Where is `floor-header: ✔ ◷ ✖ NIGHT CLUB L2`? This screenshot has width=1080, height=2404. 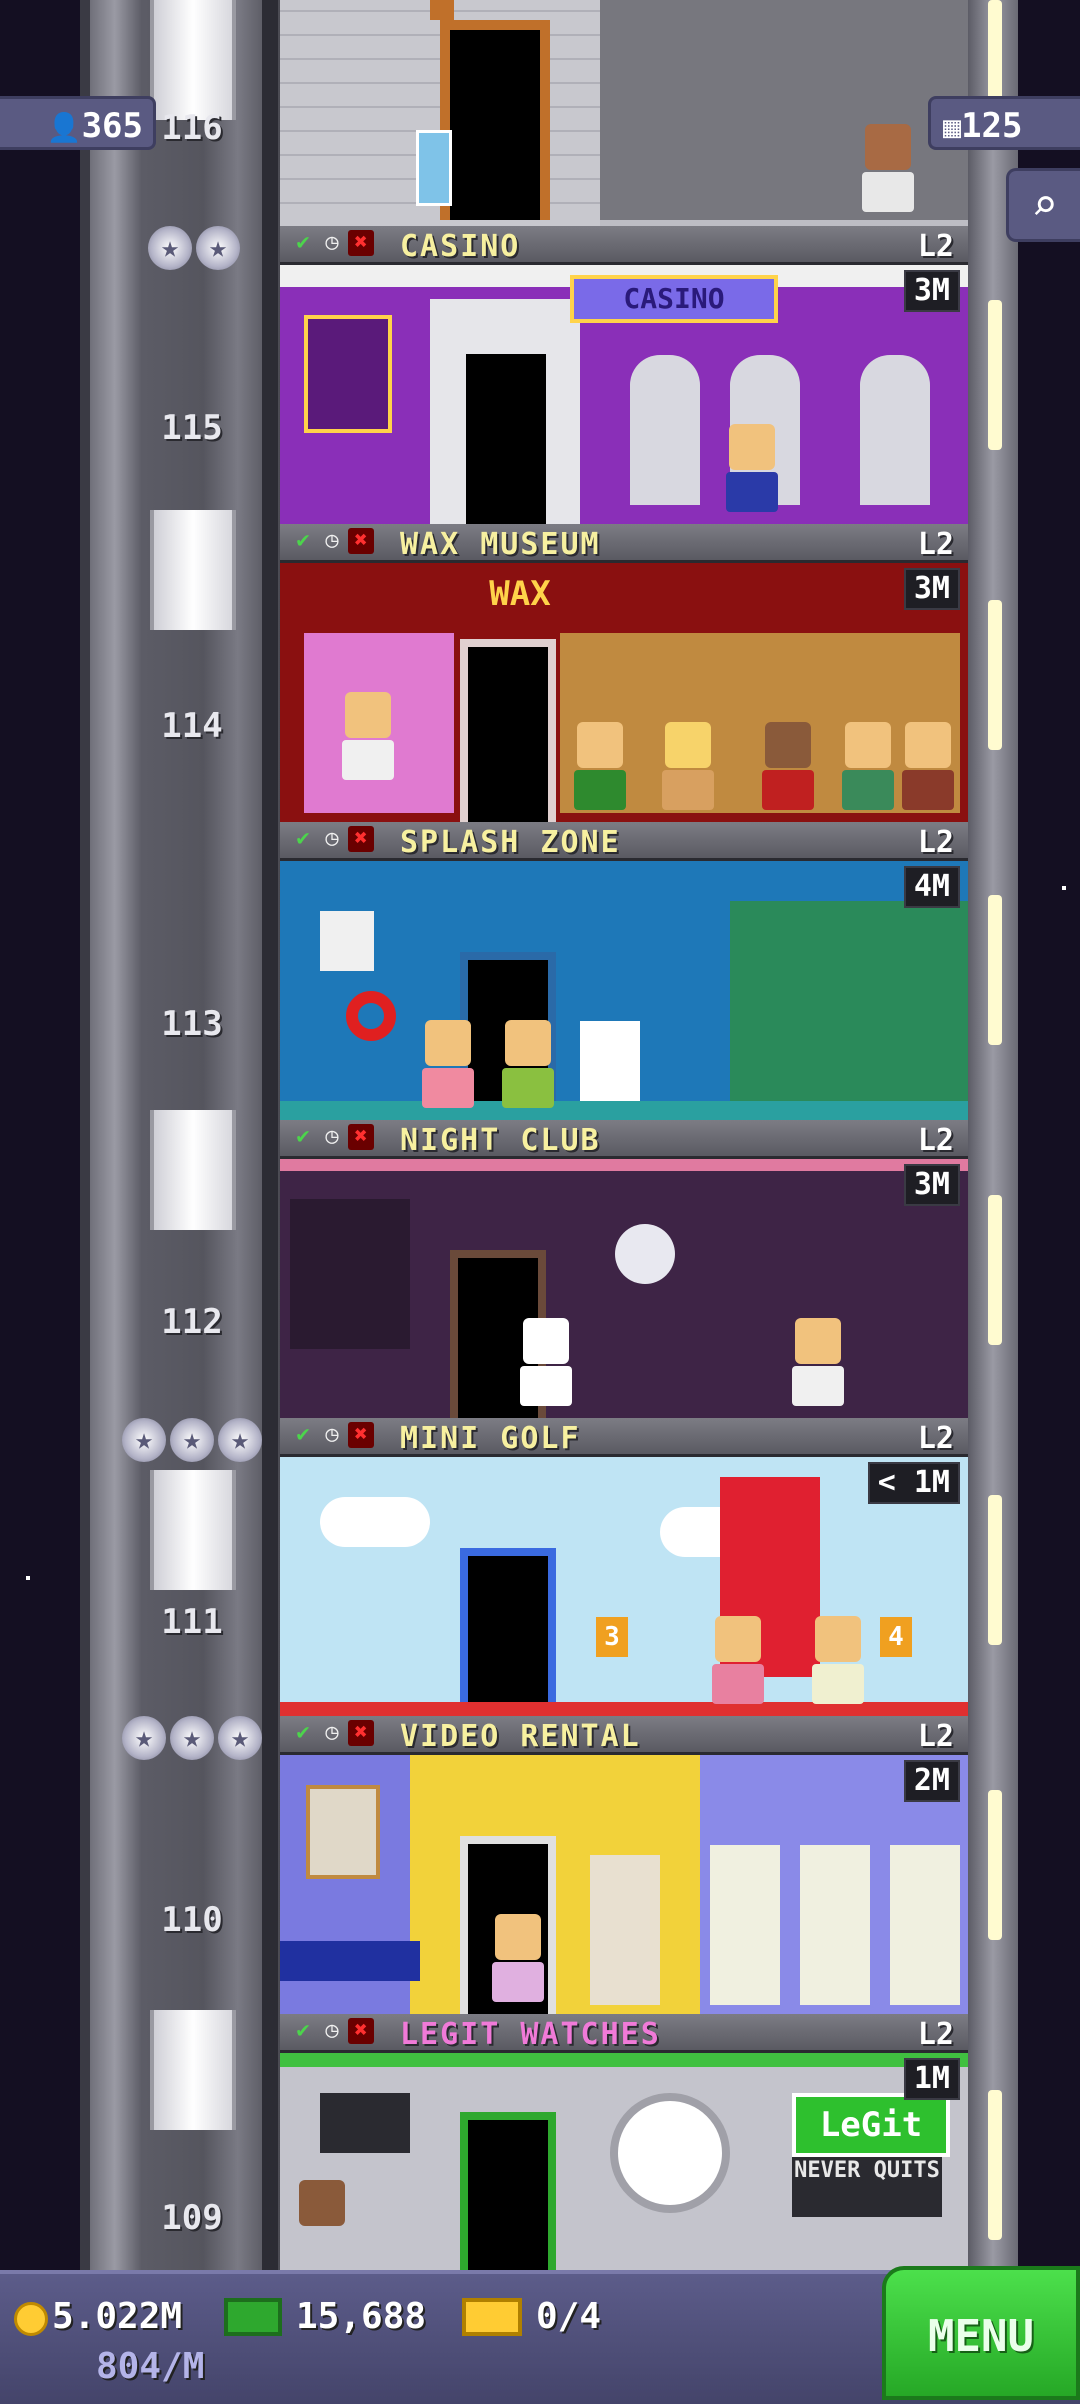
floor-header: ✔ ◷ ✖ NIGHT CLUB L2 is located at coordinates (624, 1139).